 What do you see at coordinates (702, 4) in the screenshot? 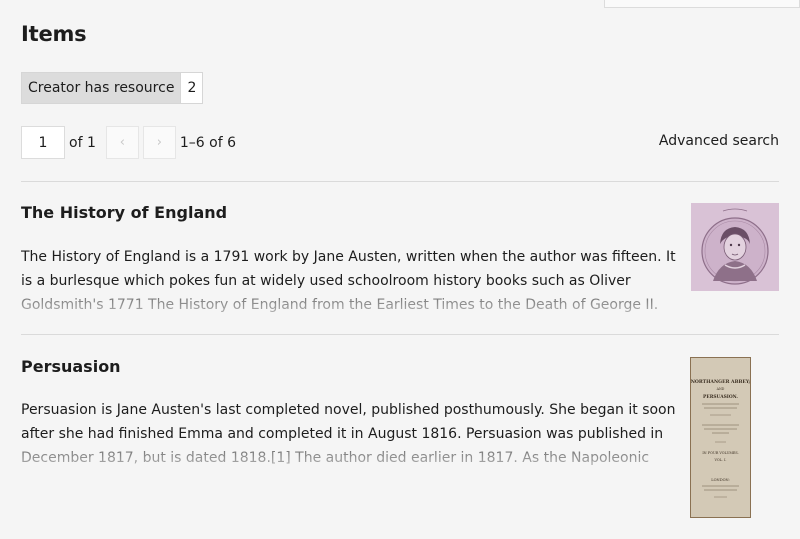
I see `global-search-box` at bounding box center [702, 4].